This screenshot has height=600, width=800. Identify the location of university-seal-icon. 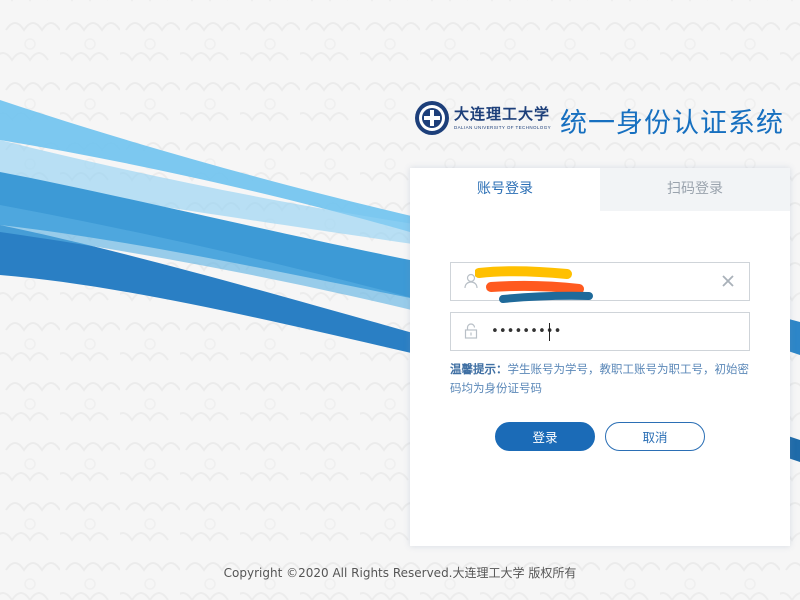
(432, 118).